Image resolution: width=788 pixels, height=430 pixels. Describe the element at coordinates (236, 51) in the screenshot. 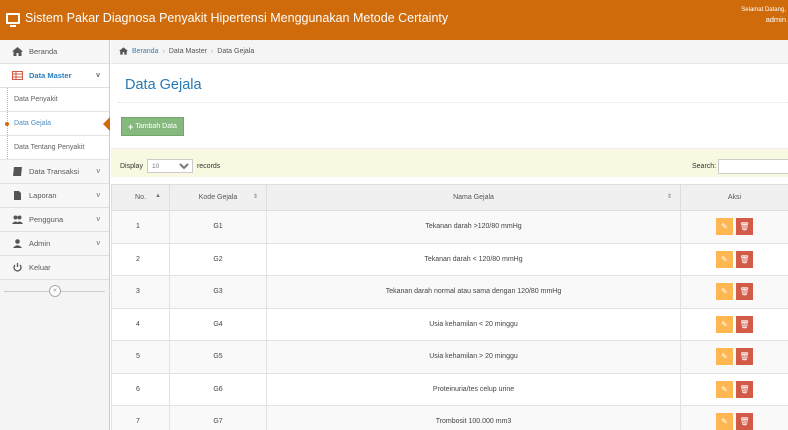

I see `breadcrumb-current: Data Gejala` at that location.